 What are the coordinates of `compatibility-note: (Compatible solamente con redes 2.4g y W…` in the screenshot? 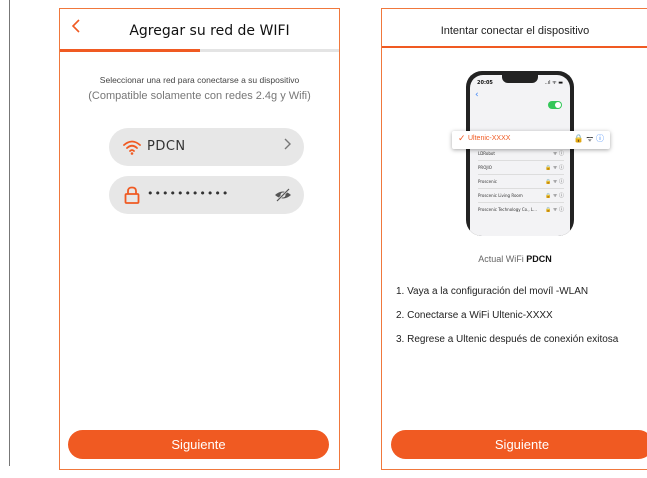 It's located at (199, 96).